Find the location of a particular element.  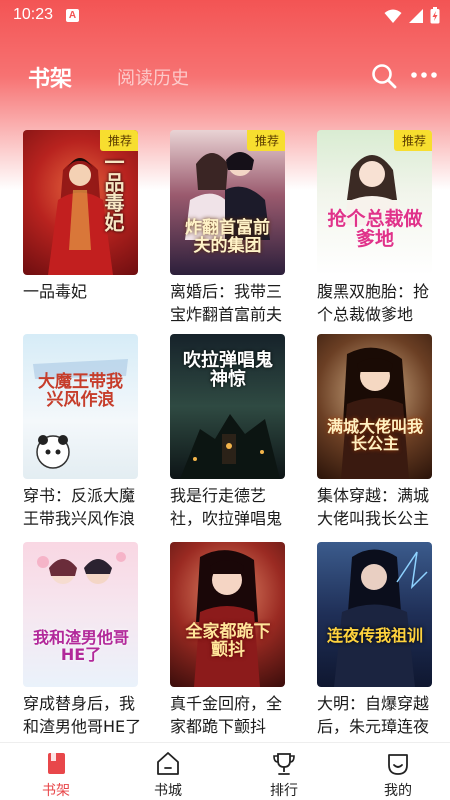

book-title: 我是行走德艺社，吹拉弹唱鬼神惊 is located at coordinates (231, 508).